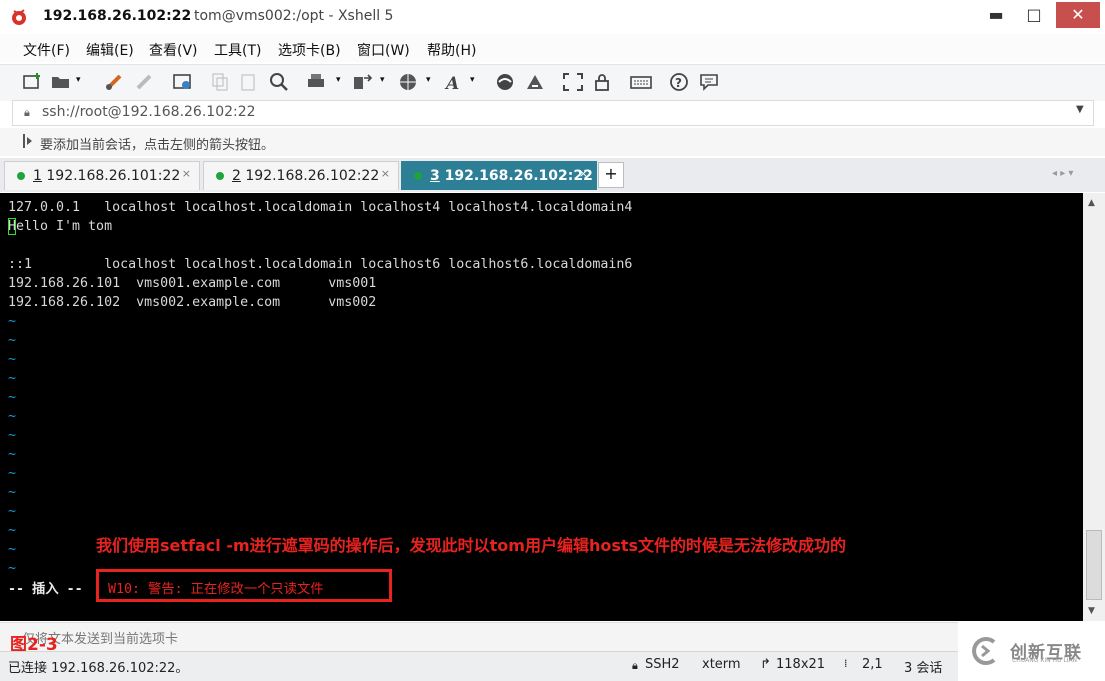 The height and width of the screenshot is (681, 1105). I want to click on info-text: 要添加当前会话，点击左侧的箭头按钮。, so click(157, 145).